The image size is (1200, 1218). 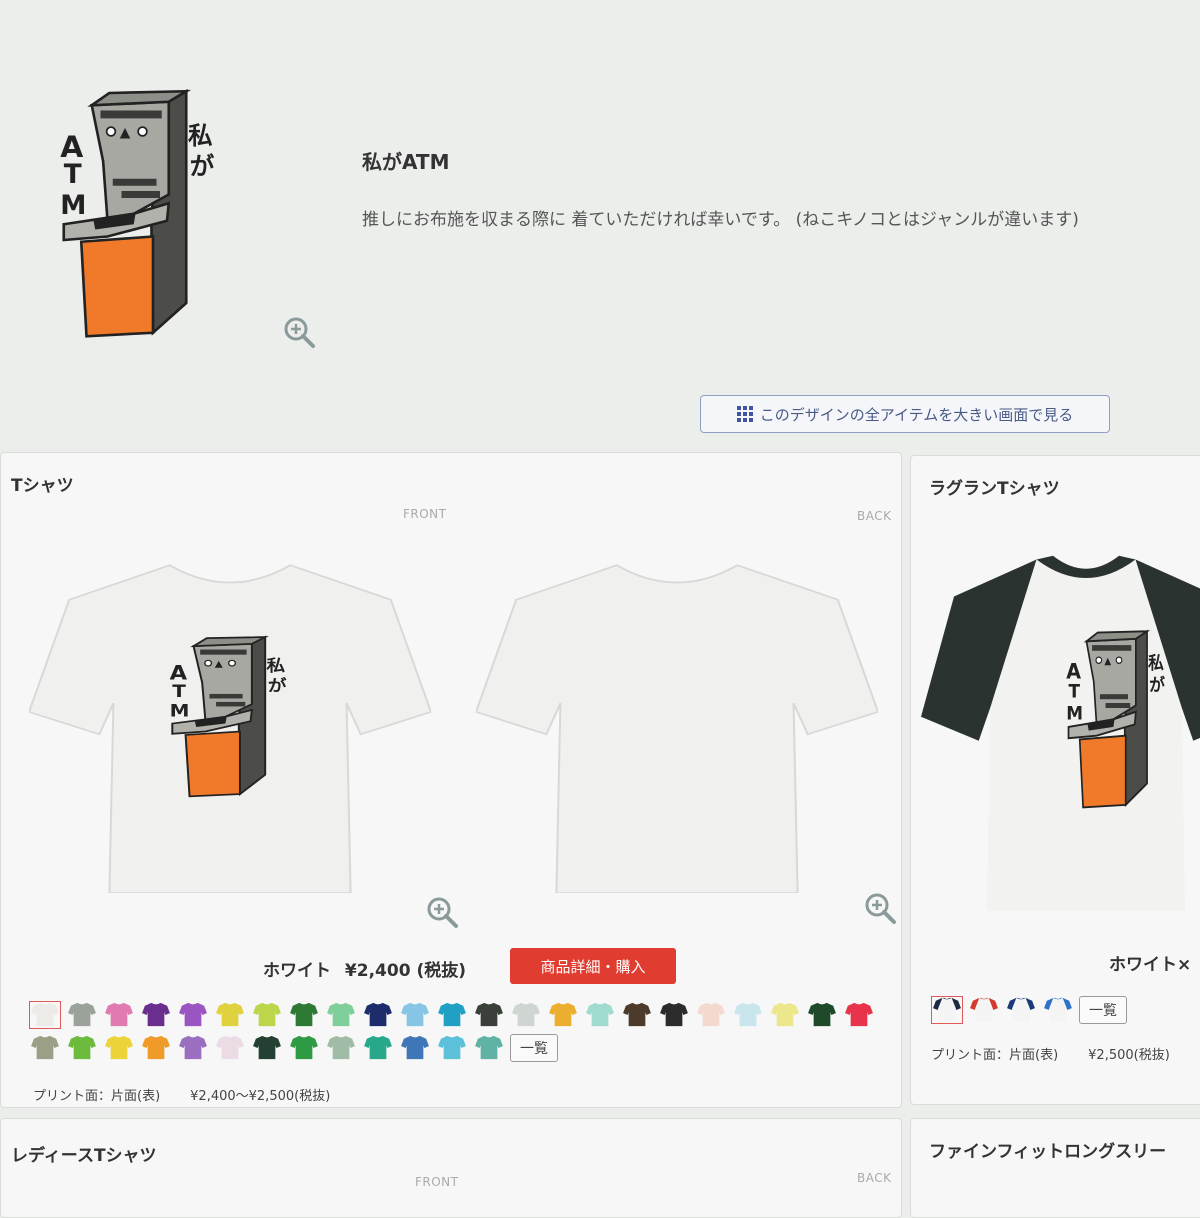 What do you see at coordinates (260, 1096) in the screenshot?
I see `price-range: ¥2,400〜¥2,500(税抜)` at bounding box center [260, 1096].